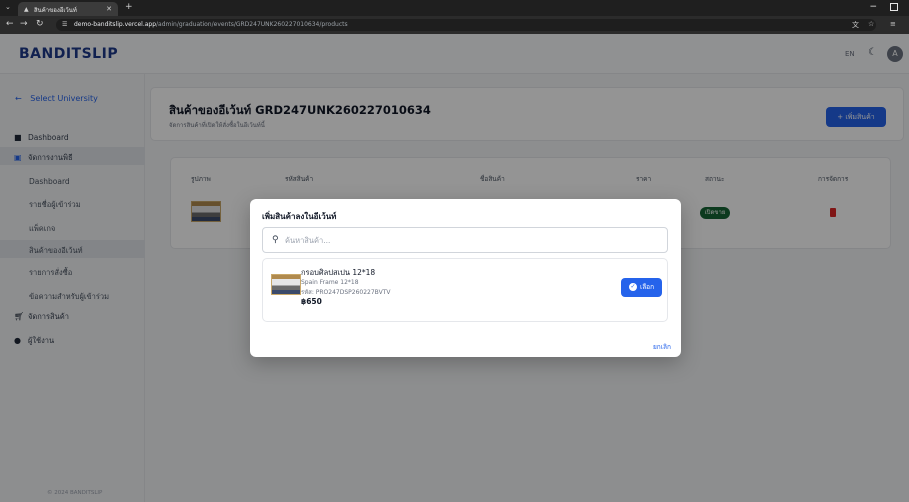  I want to click on product-result-code: รหัส: PRO247DSP260227BVTV, so click(346, 292).